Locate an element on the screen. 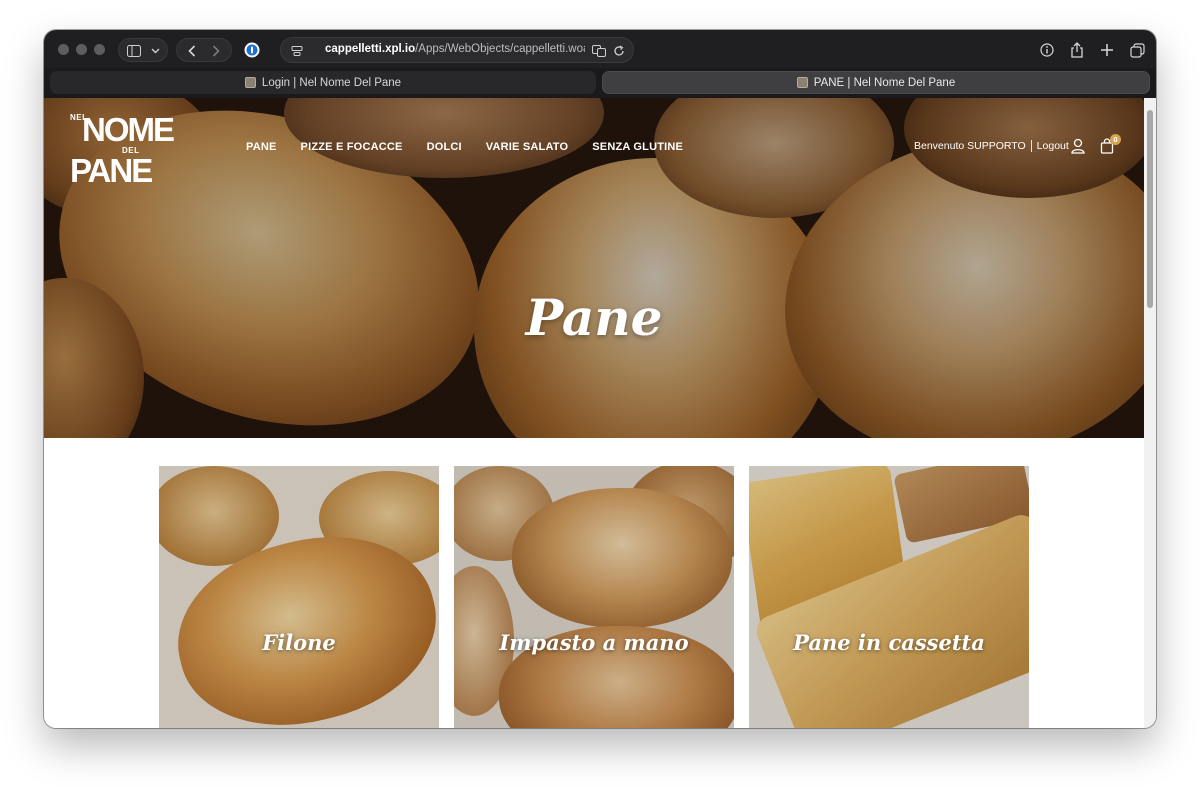  forward-button is located at coordinates (216, 51).